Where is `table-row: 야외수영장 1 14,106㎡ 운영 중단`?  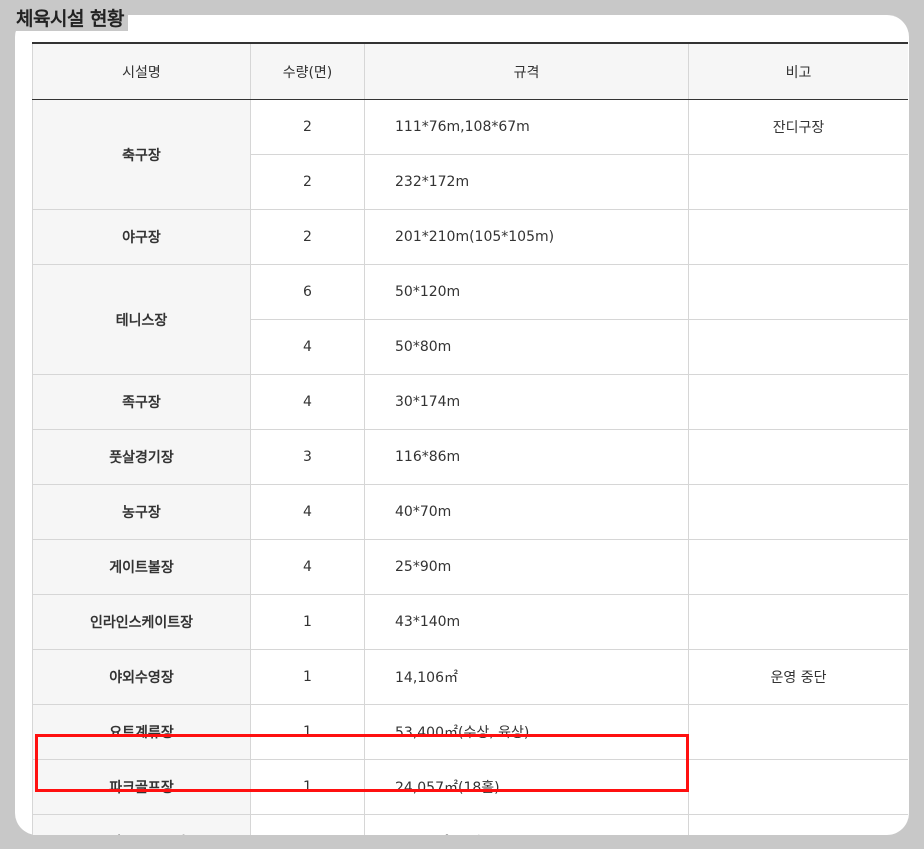
table-row: 야외수영장 1 14,106㎡ 운영 중단 is located at coordinates (470, 677).